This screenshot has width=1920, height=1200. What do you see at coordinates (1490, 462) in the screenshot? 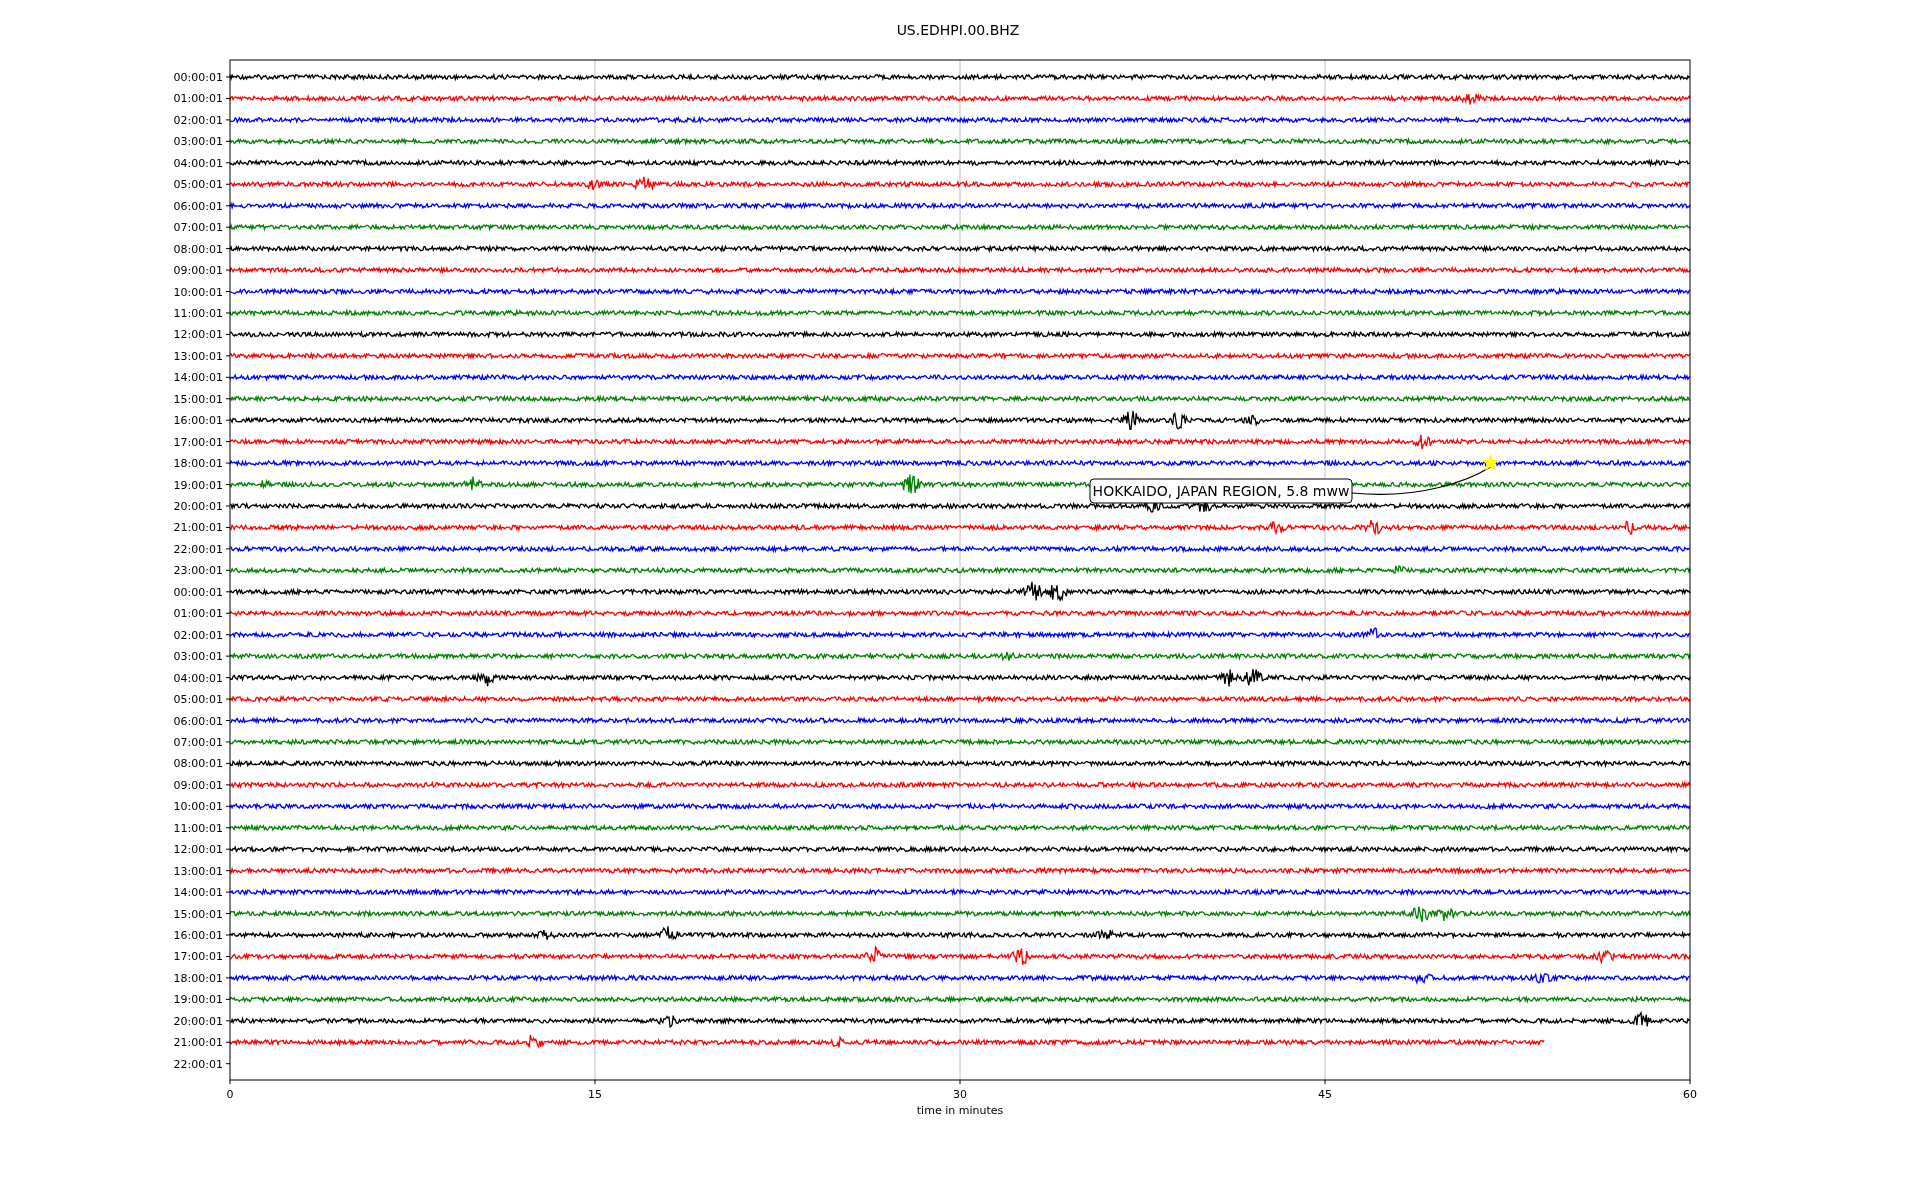
I see `star-icon` at bounding box center [1490, 462].